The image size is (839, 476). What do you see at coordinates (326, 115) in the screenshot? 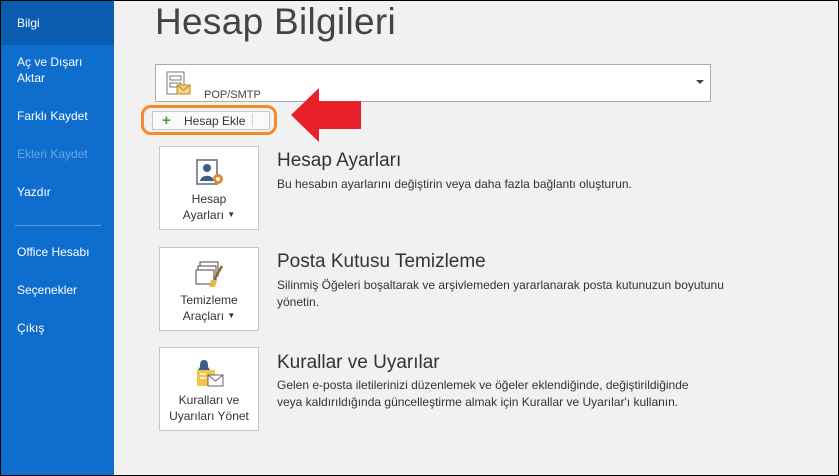
I see `red-arrow-icon` at bounding box center [326, 115].